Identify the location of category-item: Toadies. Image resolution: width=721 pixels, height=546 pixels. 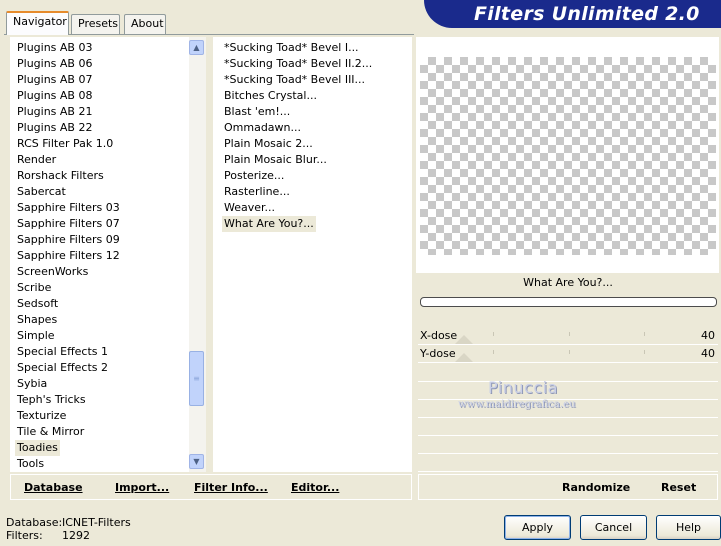
(37, 448).